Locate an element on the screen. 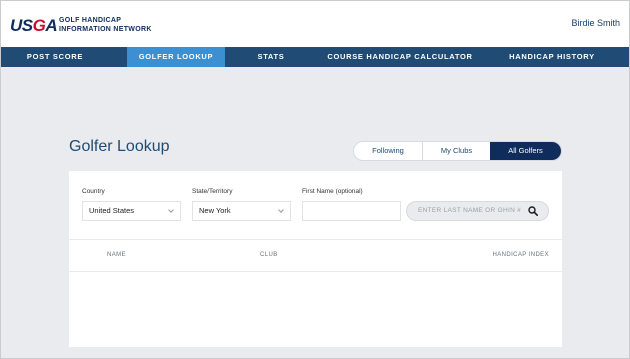 The height and width of the screenshot is (359, 630). nav-golfer-lookup: GOLFER LOOKUP is located at coordinates (176, 57).